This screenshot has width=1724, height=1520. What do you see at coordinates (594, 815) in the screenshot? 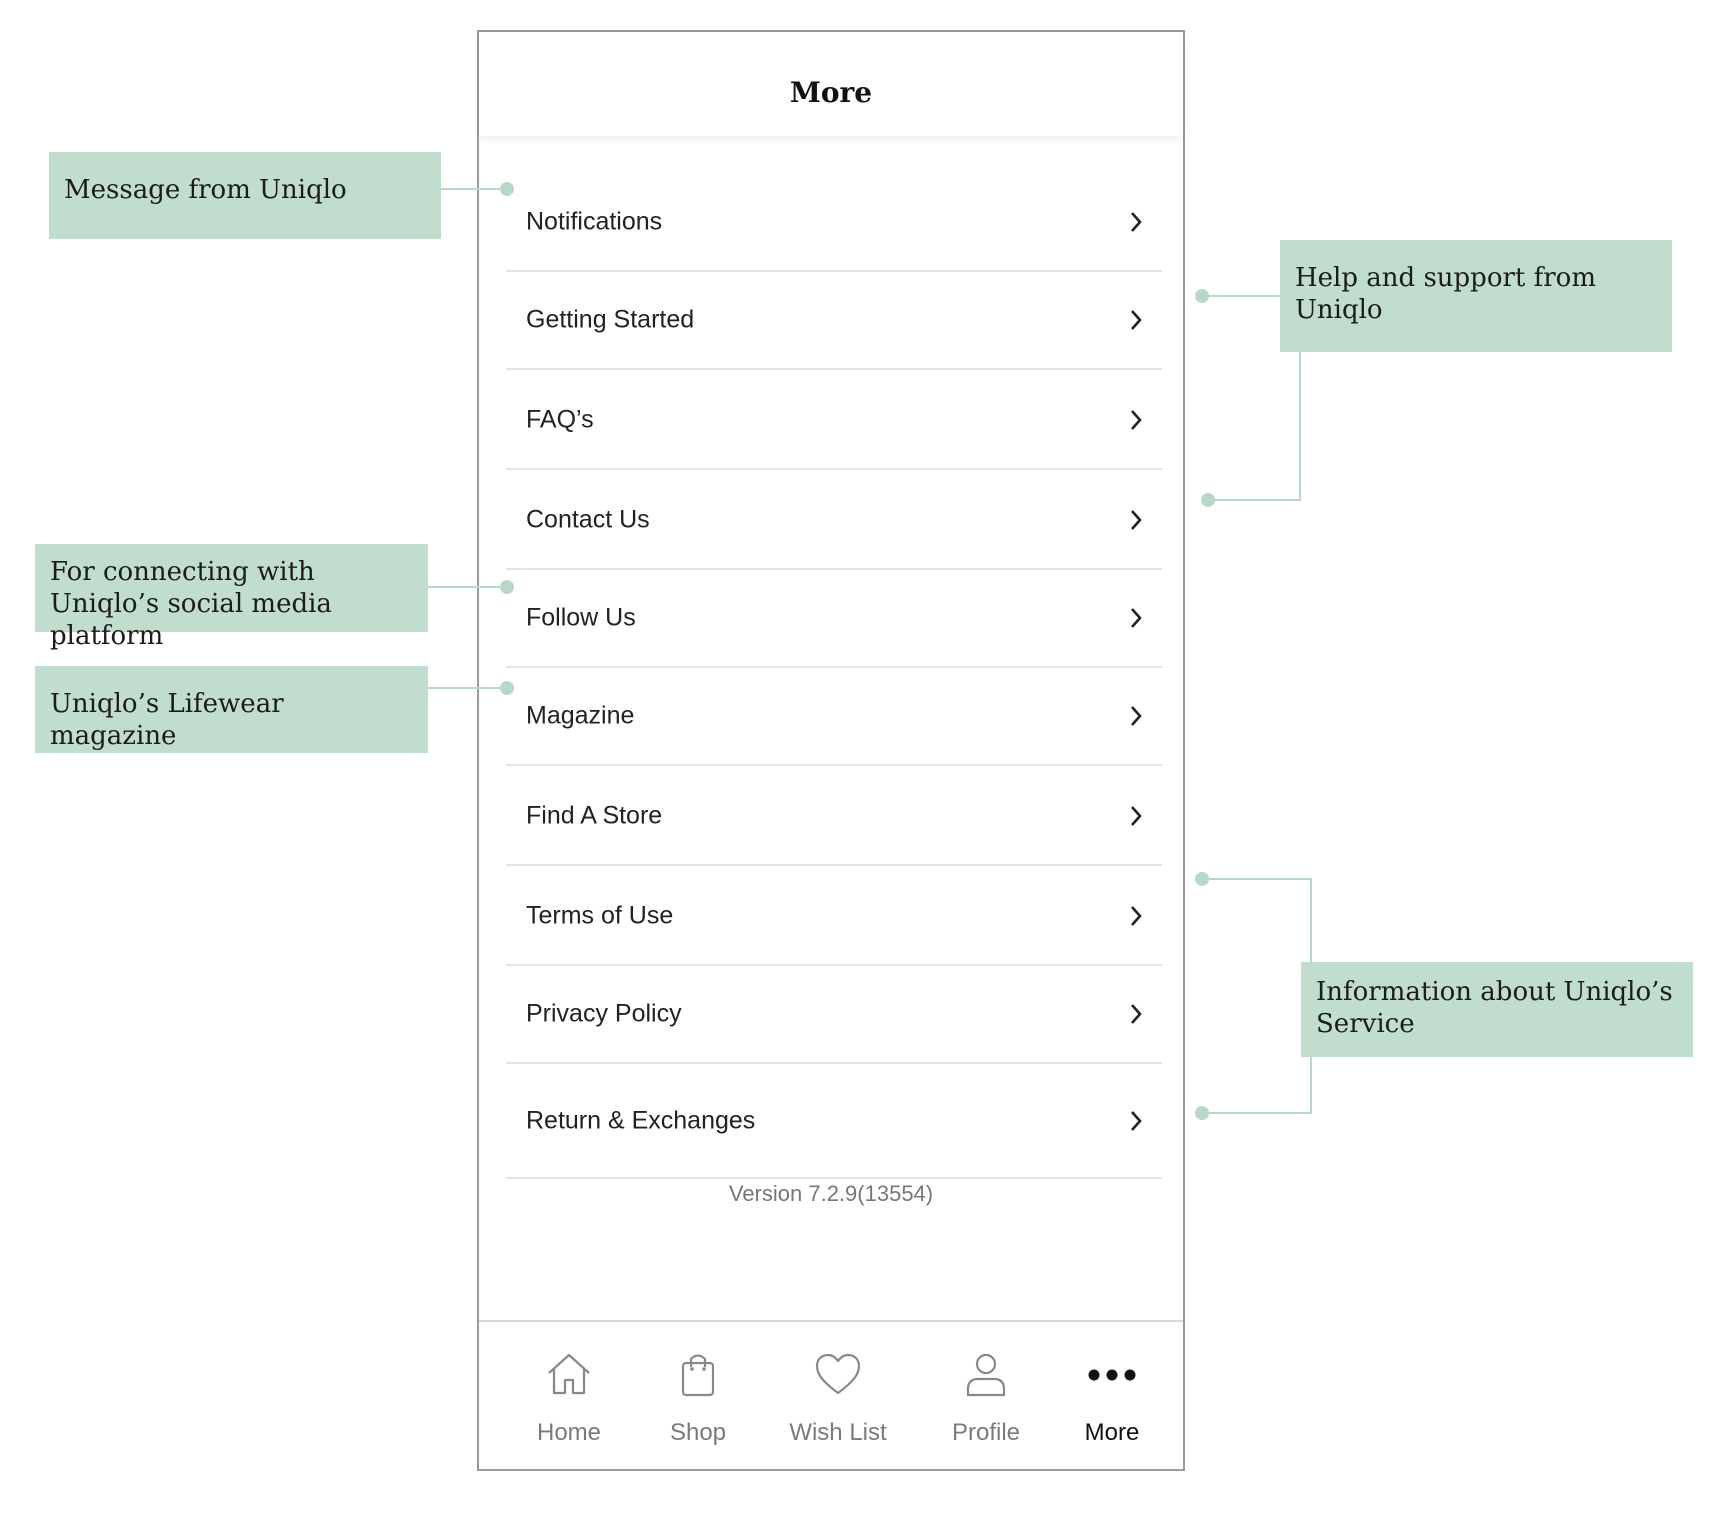
I see `menu-item-label: Find A Store` at bounding box center [594, 815].